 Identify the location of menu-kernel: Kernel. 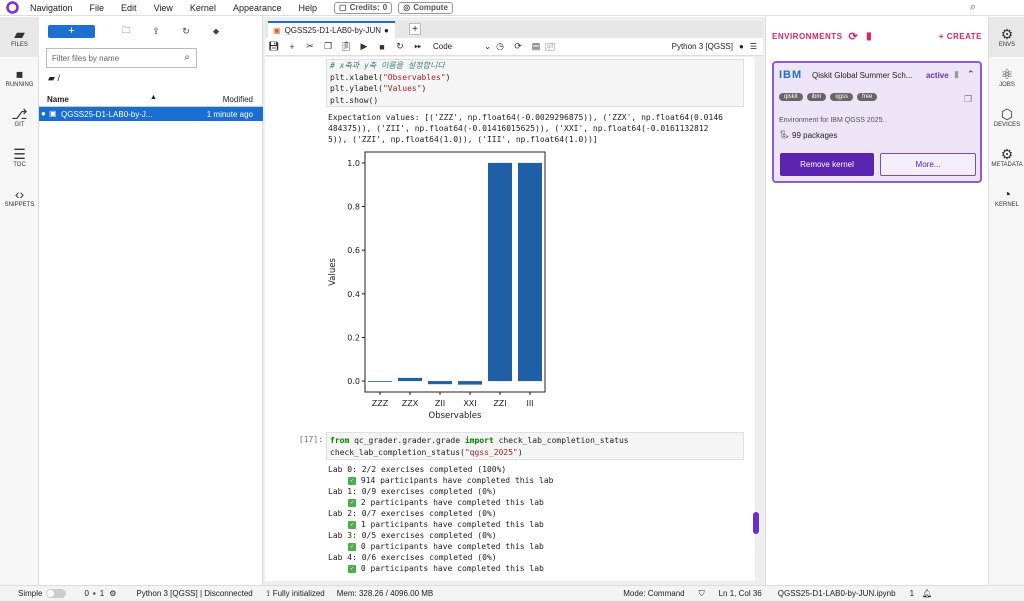
(203, 8).